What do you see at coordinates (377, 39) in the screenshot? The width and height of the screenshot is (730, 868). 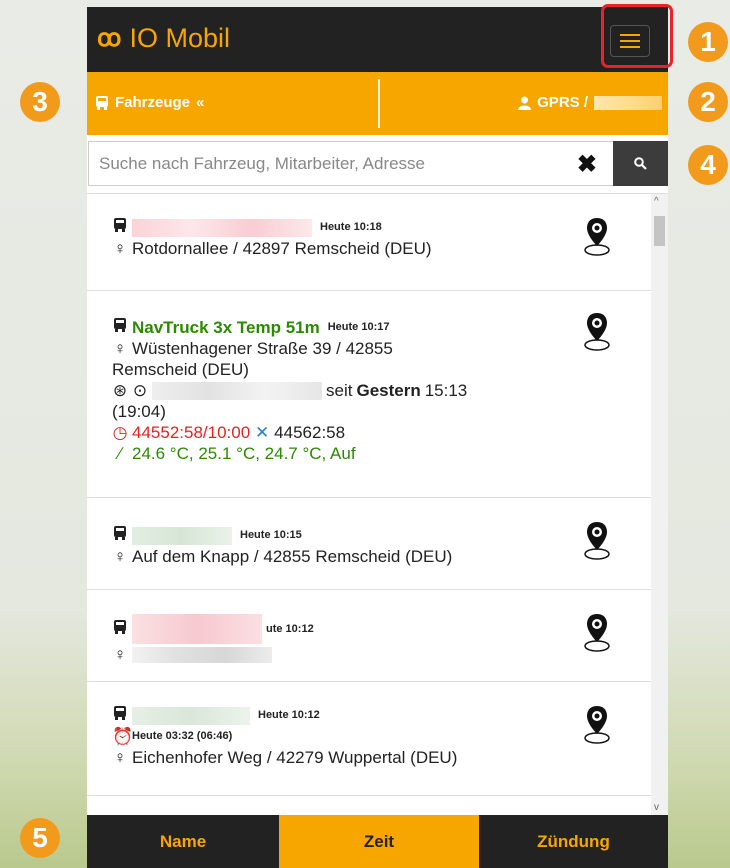 I see `top-bar: ꝏ IO Mobil` at bounding box center [377, 39].